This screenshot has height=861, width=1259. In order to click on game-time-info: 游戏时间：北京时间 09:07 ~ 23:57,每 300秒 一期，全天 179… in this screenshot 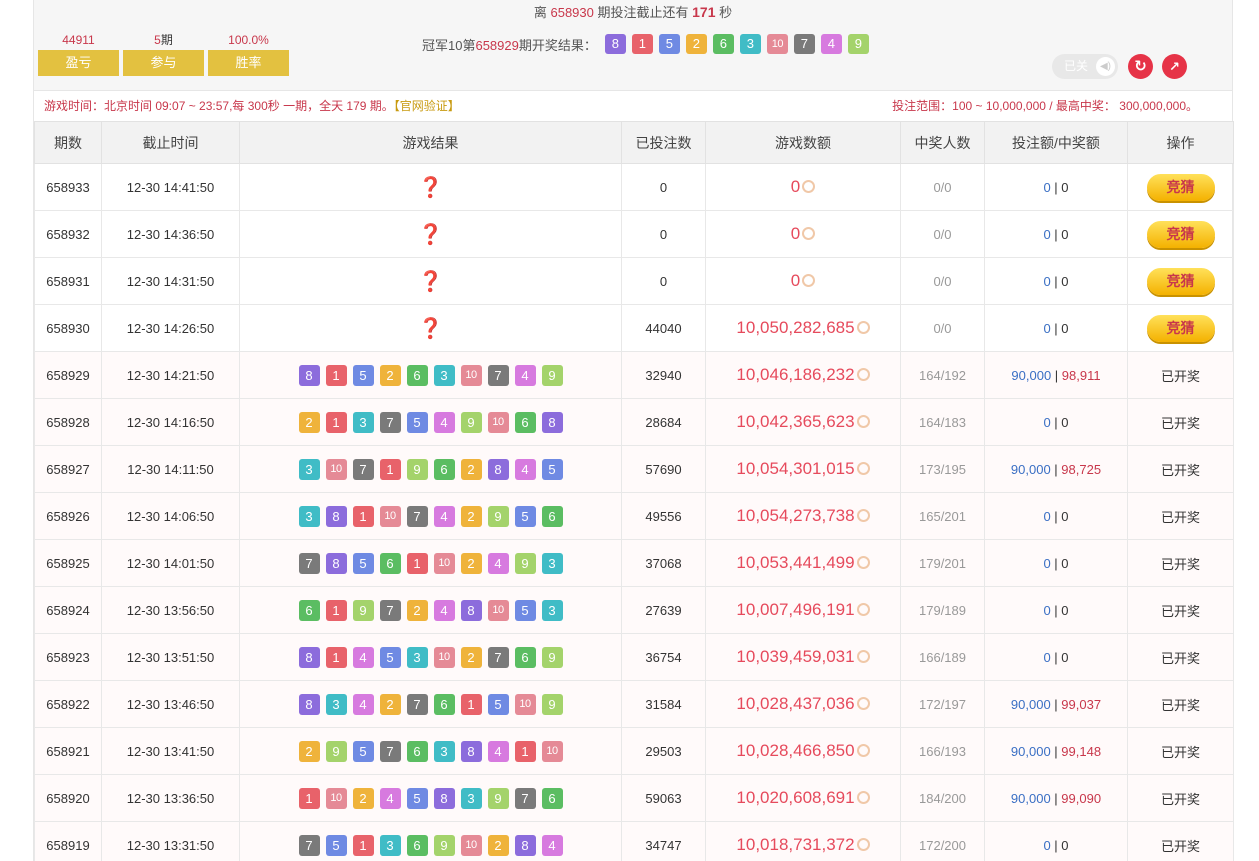, I will do `click(252, 106)`.